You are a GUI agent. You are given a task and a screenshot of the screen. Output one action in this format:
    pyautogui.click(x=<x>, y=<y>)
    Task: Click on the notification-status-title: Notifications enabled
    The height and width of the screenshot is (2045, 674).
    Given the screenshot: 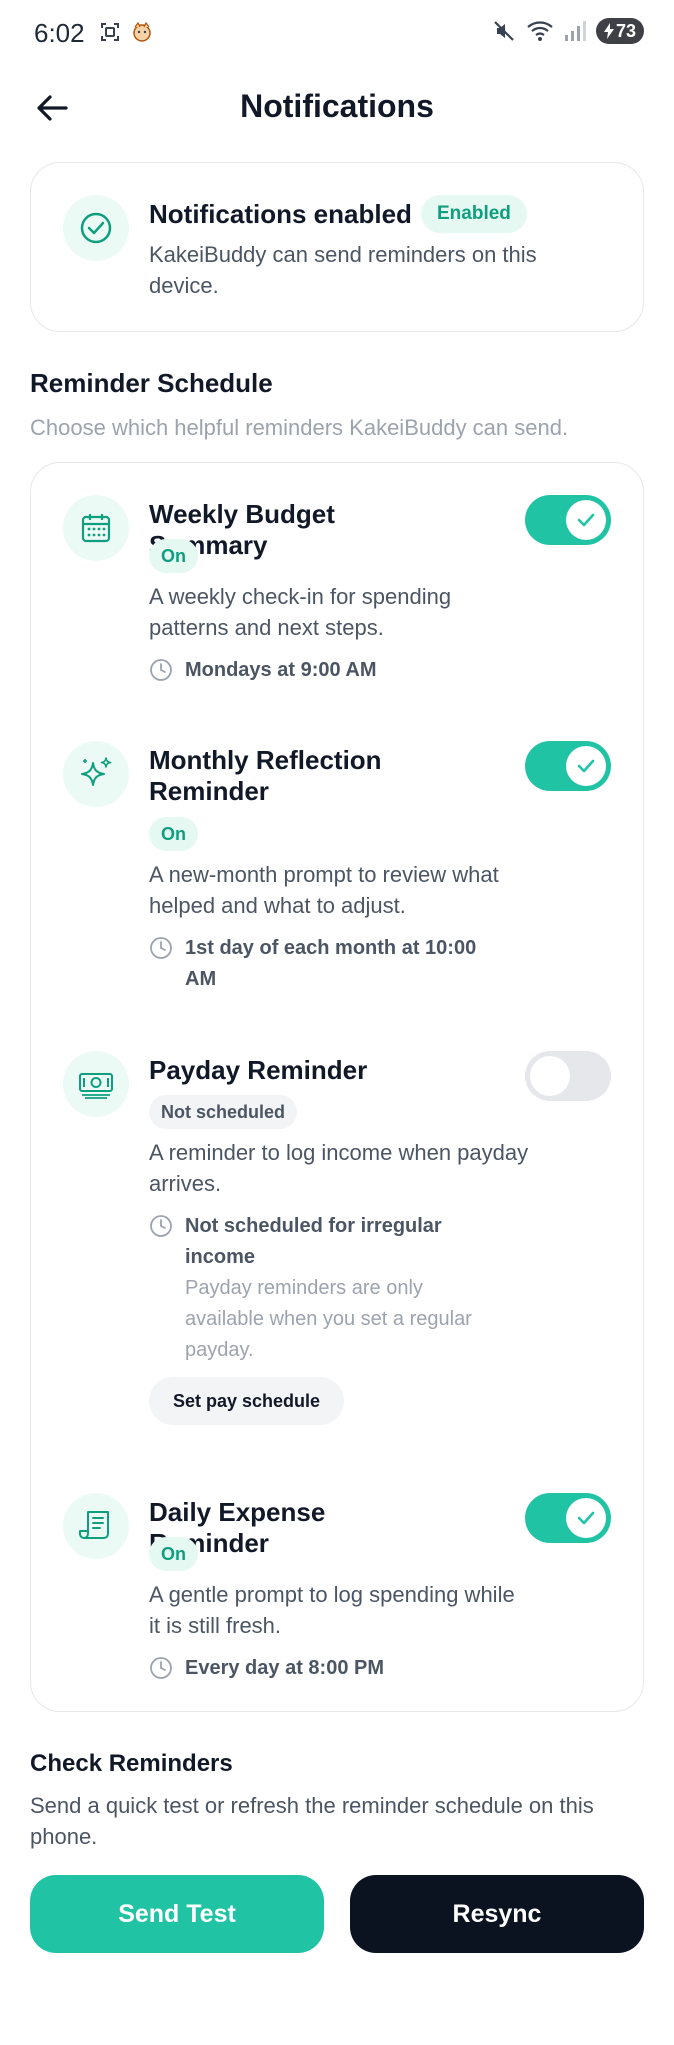 What is the action you would take?
    pyautogui.click(x=280, y=214)
    